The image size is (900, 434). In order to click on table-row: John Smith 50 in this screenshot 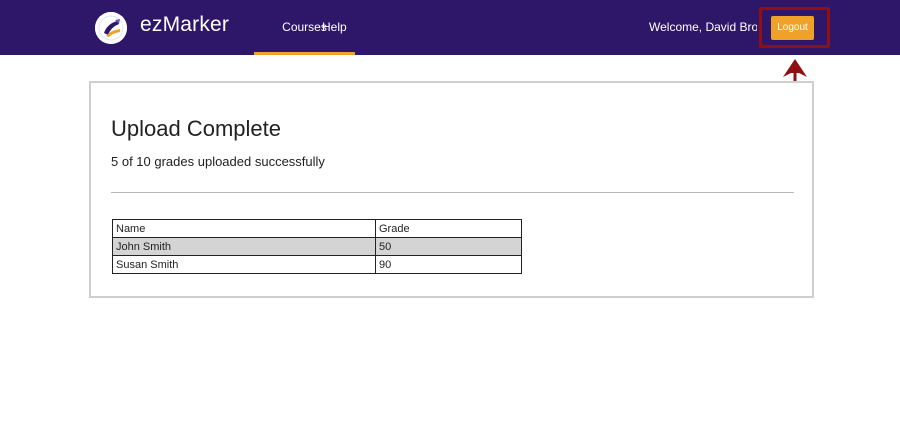, I will do `click(317, 246)`.